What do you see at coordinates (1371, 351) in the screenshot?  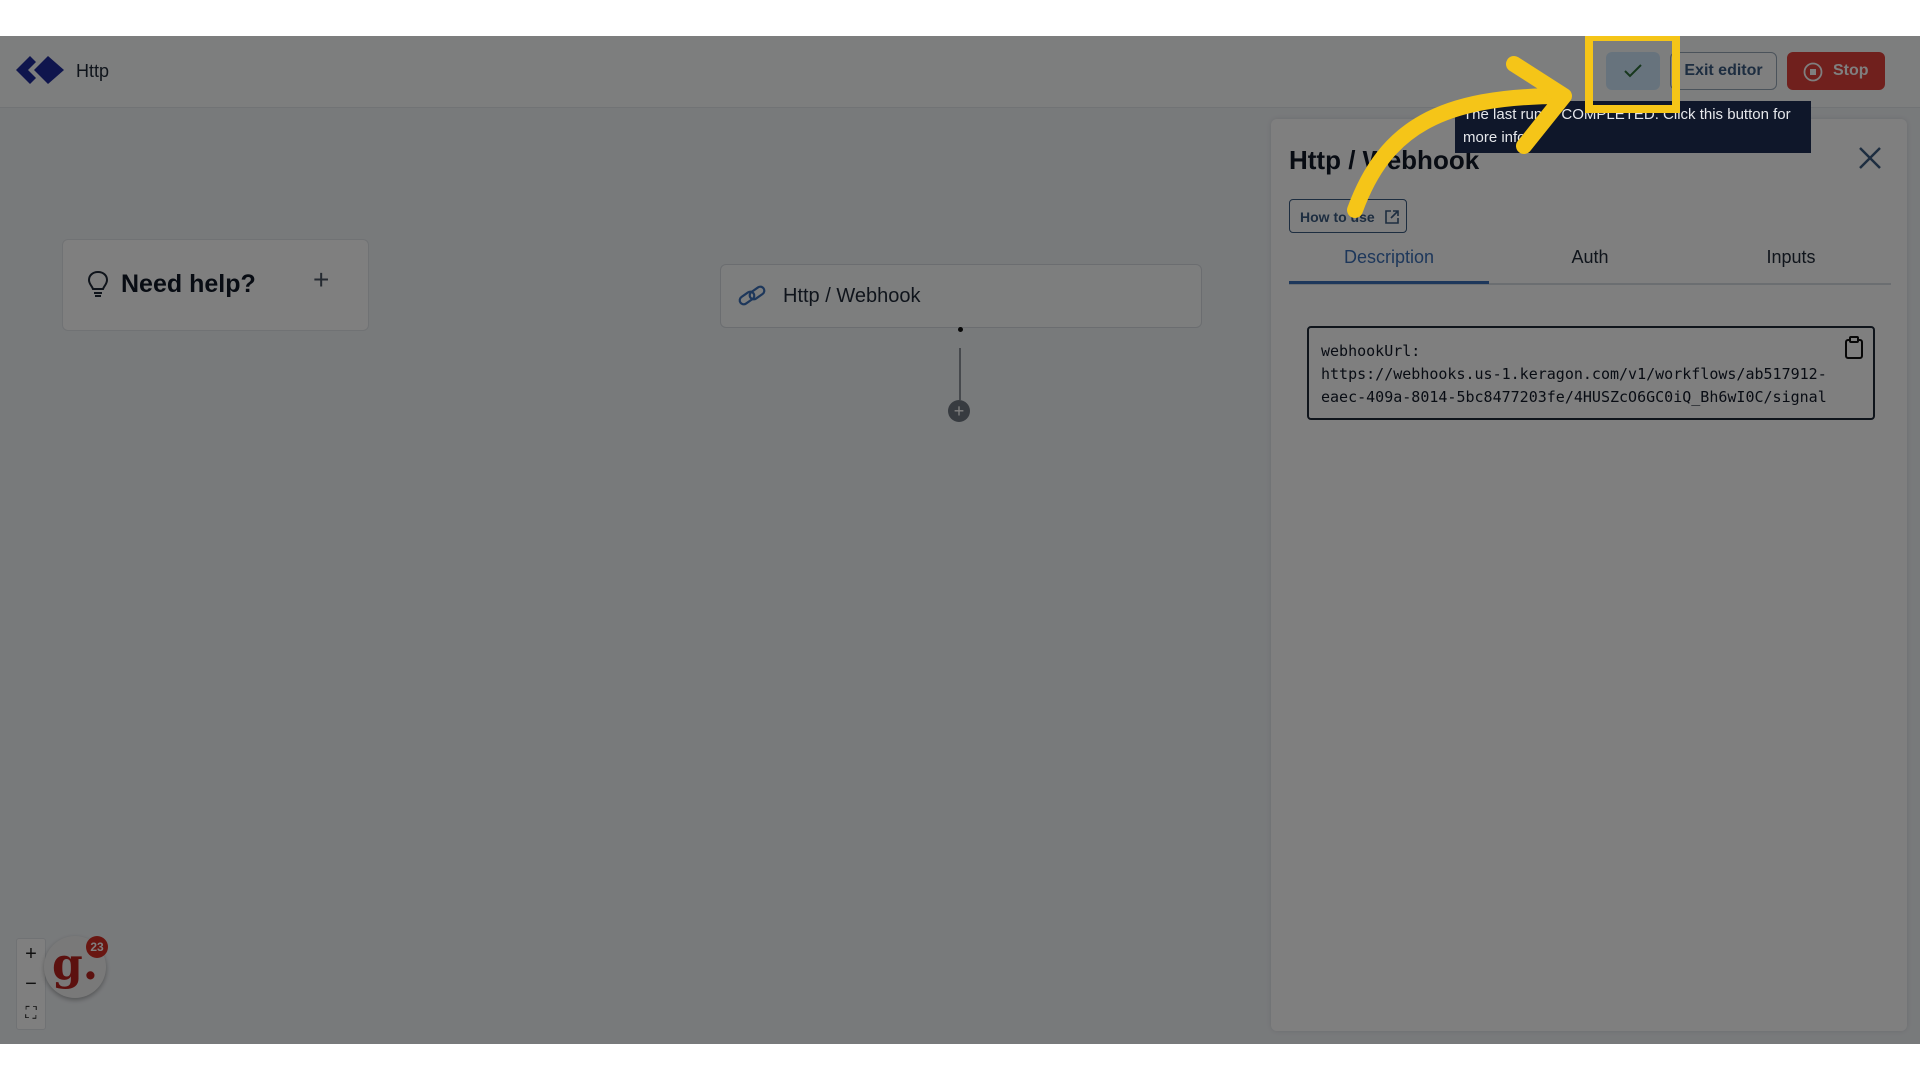 I see `webhook-url-label: webhookUrl:` at bounding box center [1371, 351].